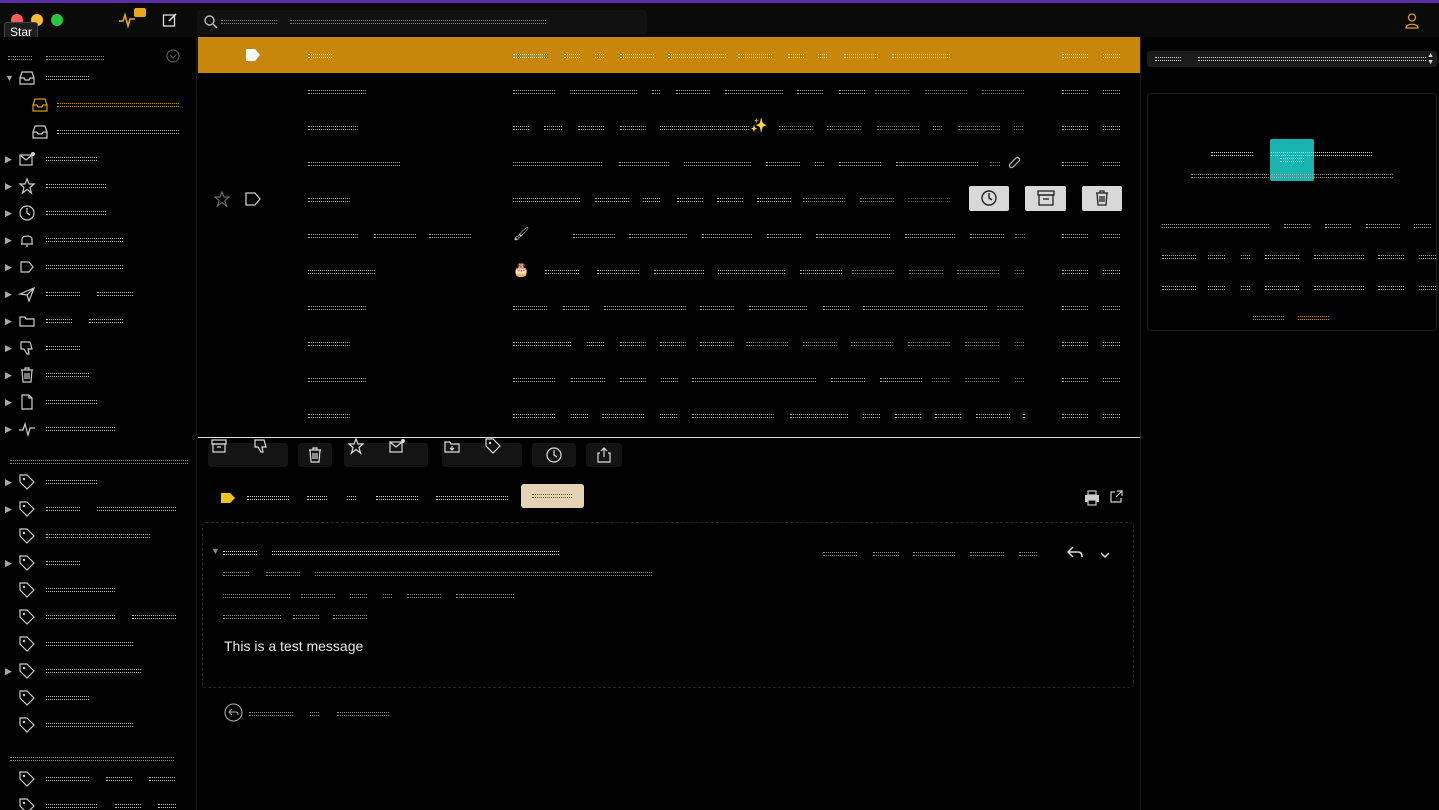 Image resolution: width=1439 pixels, height=810 pixels. I want to click on select-arrows-icon: ▲ ▼, so click(1430, 59).